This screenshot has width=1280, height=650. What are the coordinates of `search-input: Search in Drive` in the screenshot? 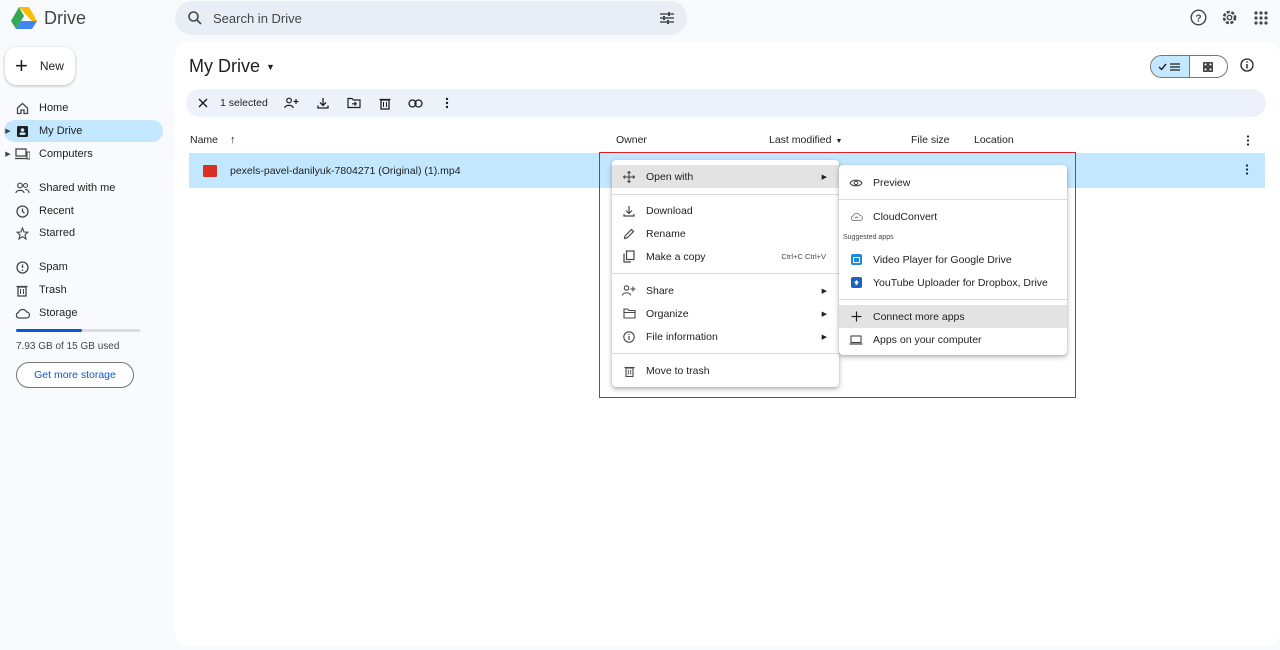 It's located at (436, 18).